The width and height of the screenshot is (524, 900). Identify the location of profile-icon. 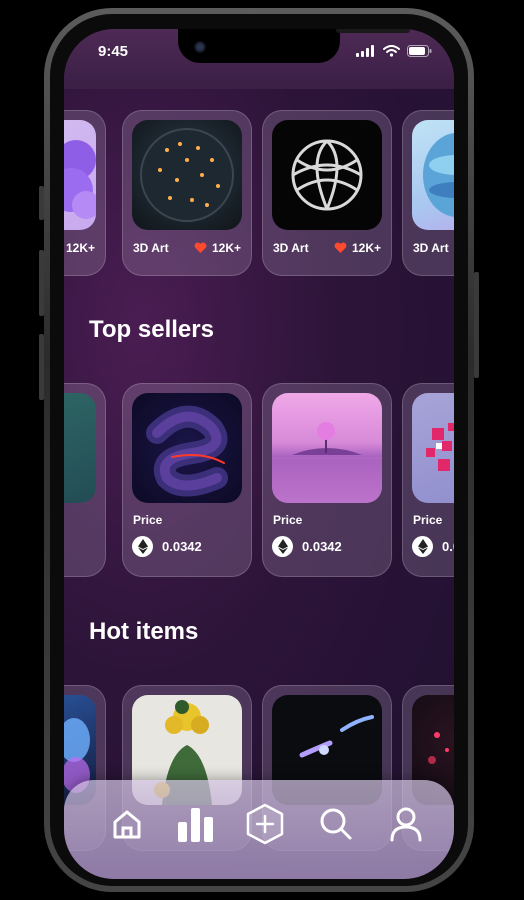
(406, 824).